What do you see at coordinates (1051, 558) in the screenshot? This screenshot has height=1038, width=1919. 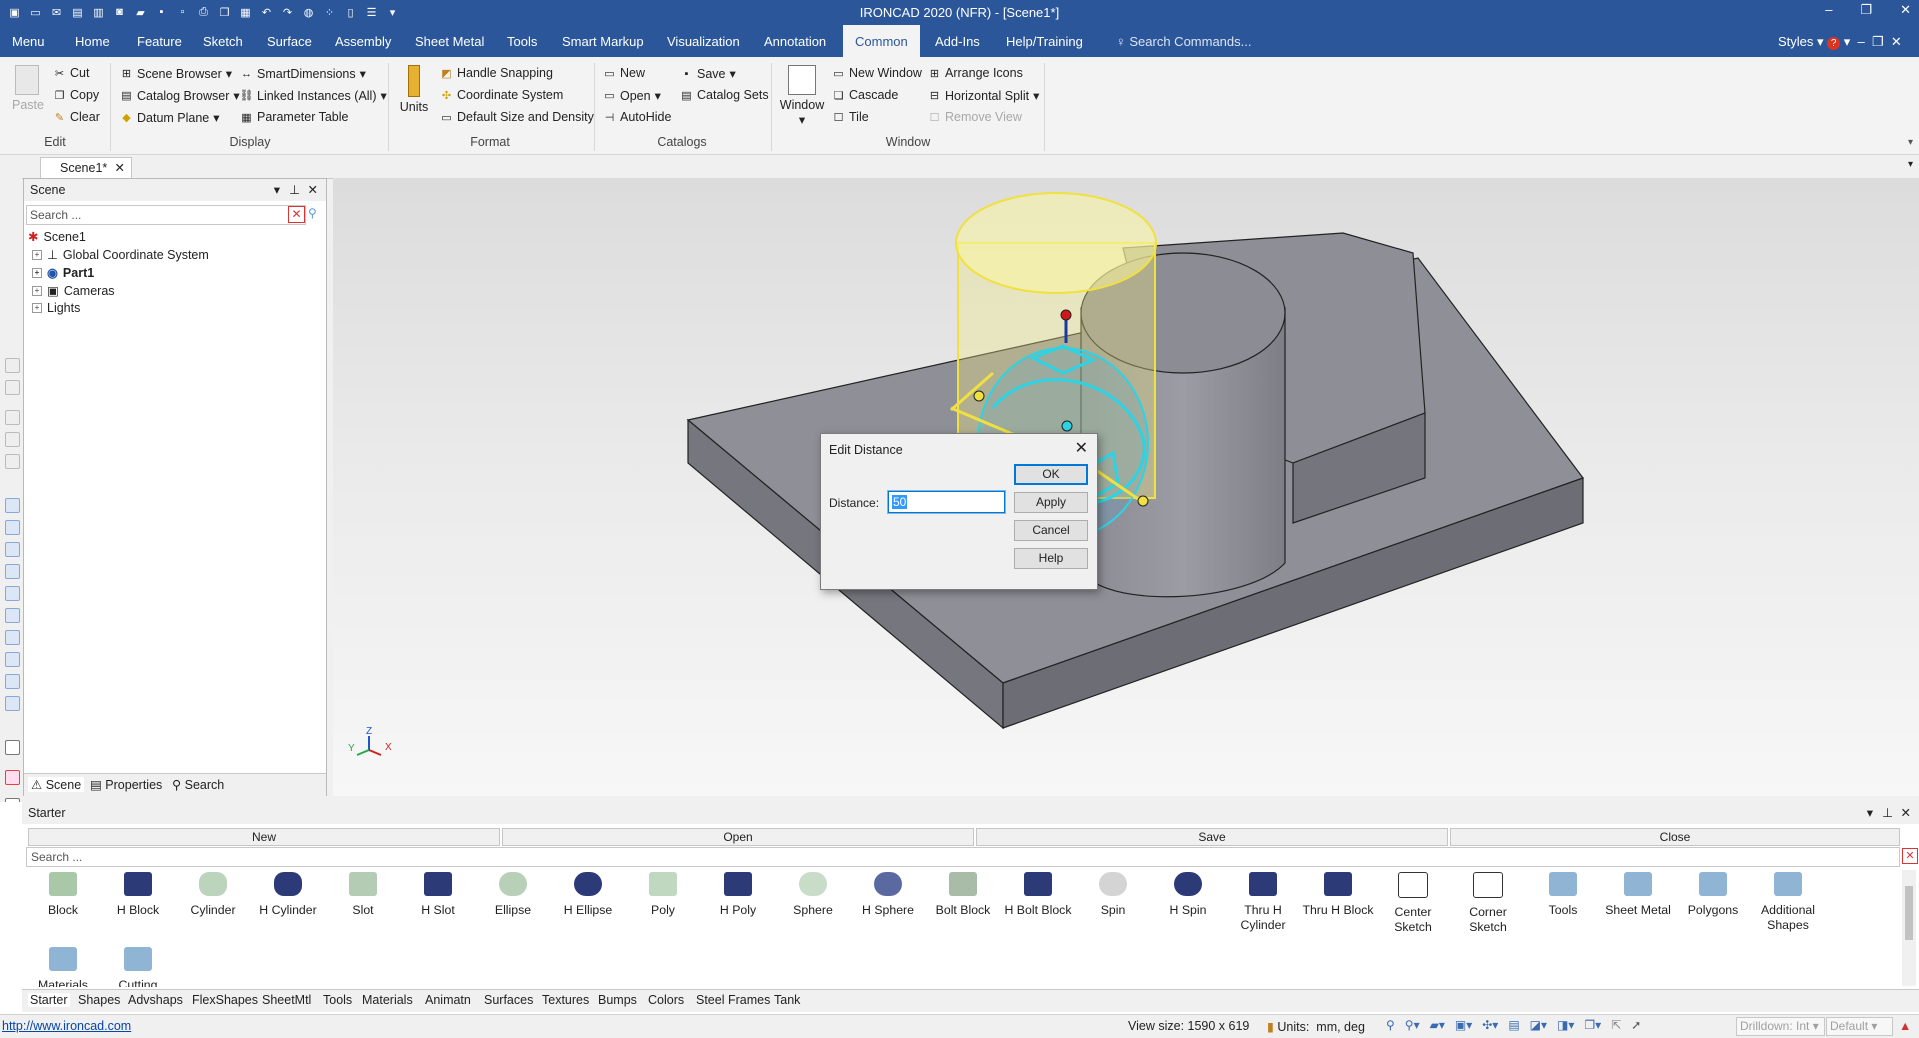 I see `help-button: Help` at bounding box center [1051, 558].